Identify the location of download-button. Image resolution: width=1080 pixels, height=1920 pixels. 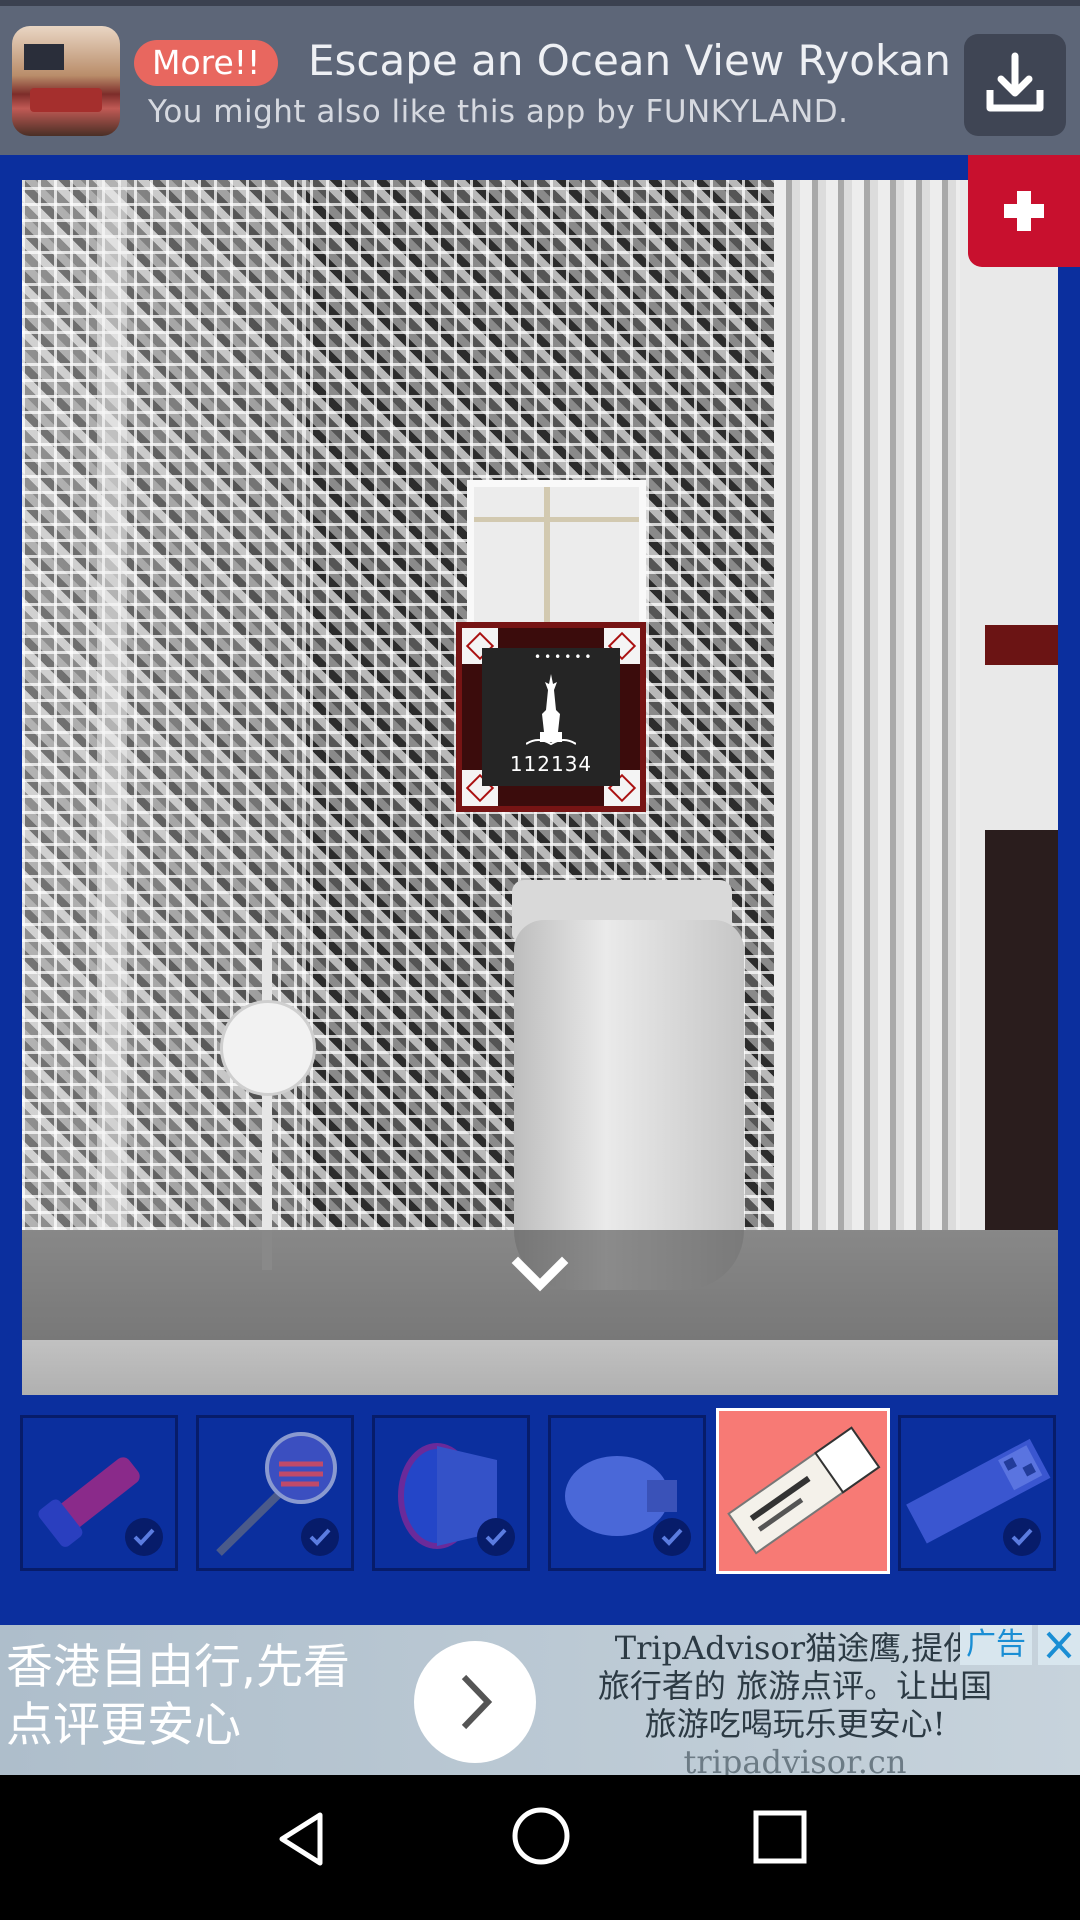
(1015, 85).